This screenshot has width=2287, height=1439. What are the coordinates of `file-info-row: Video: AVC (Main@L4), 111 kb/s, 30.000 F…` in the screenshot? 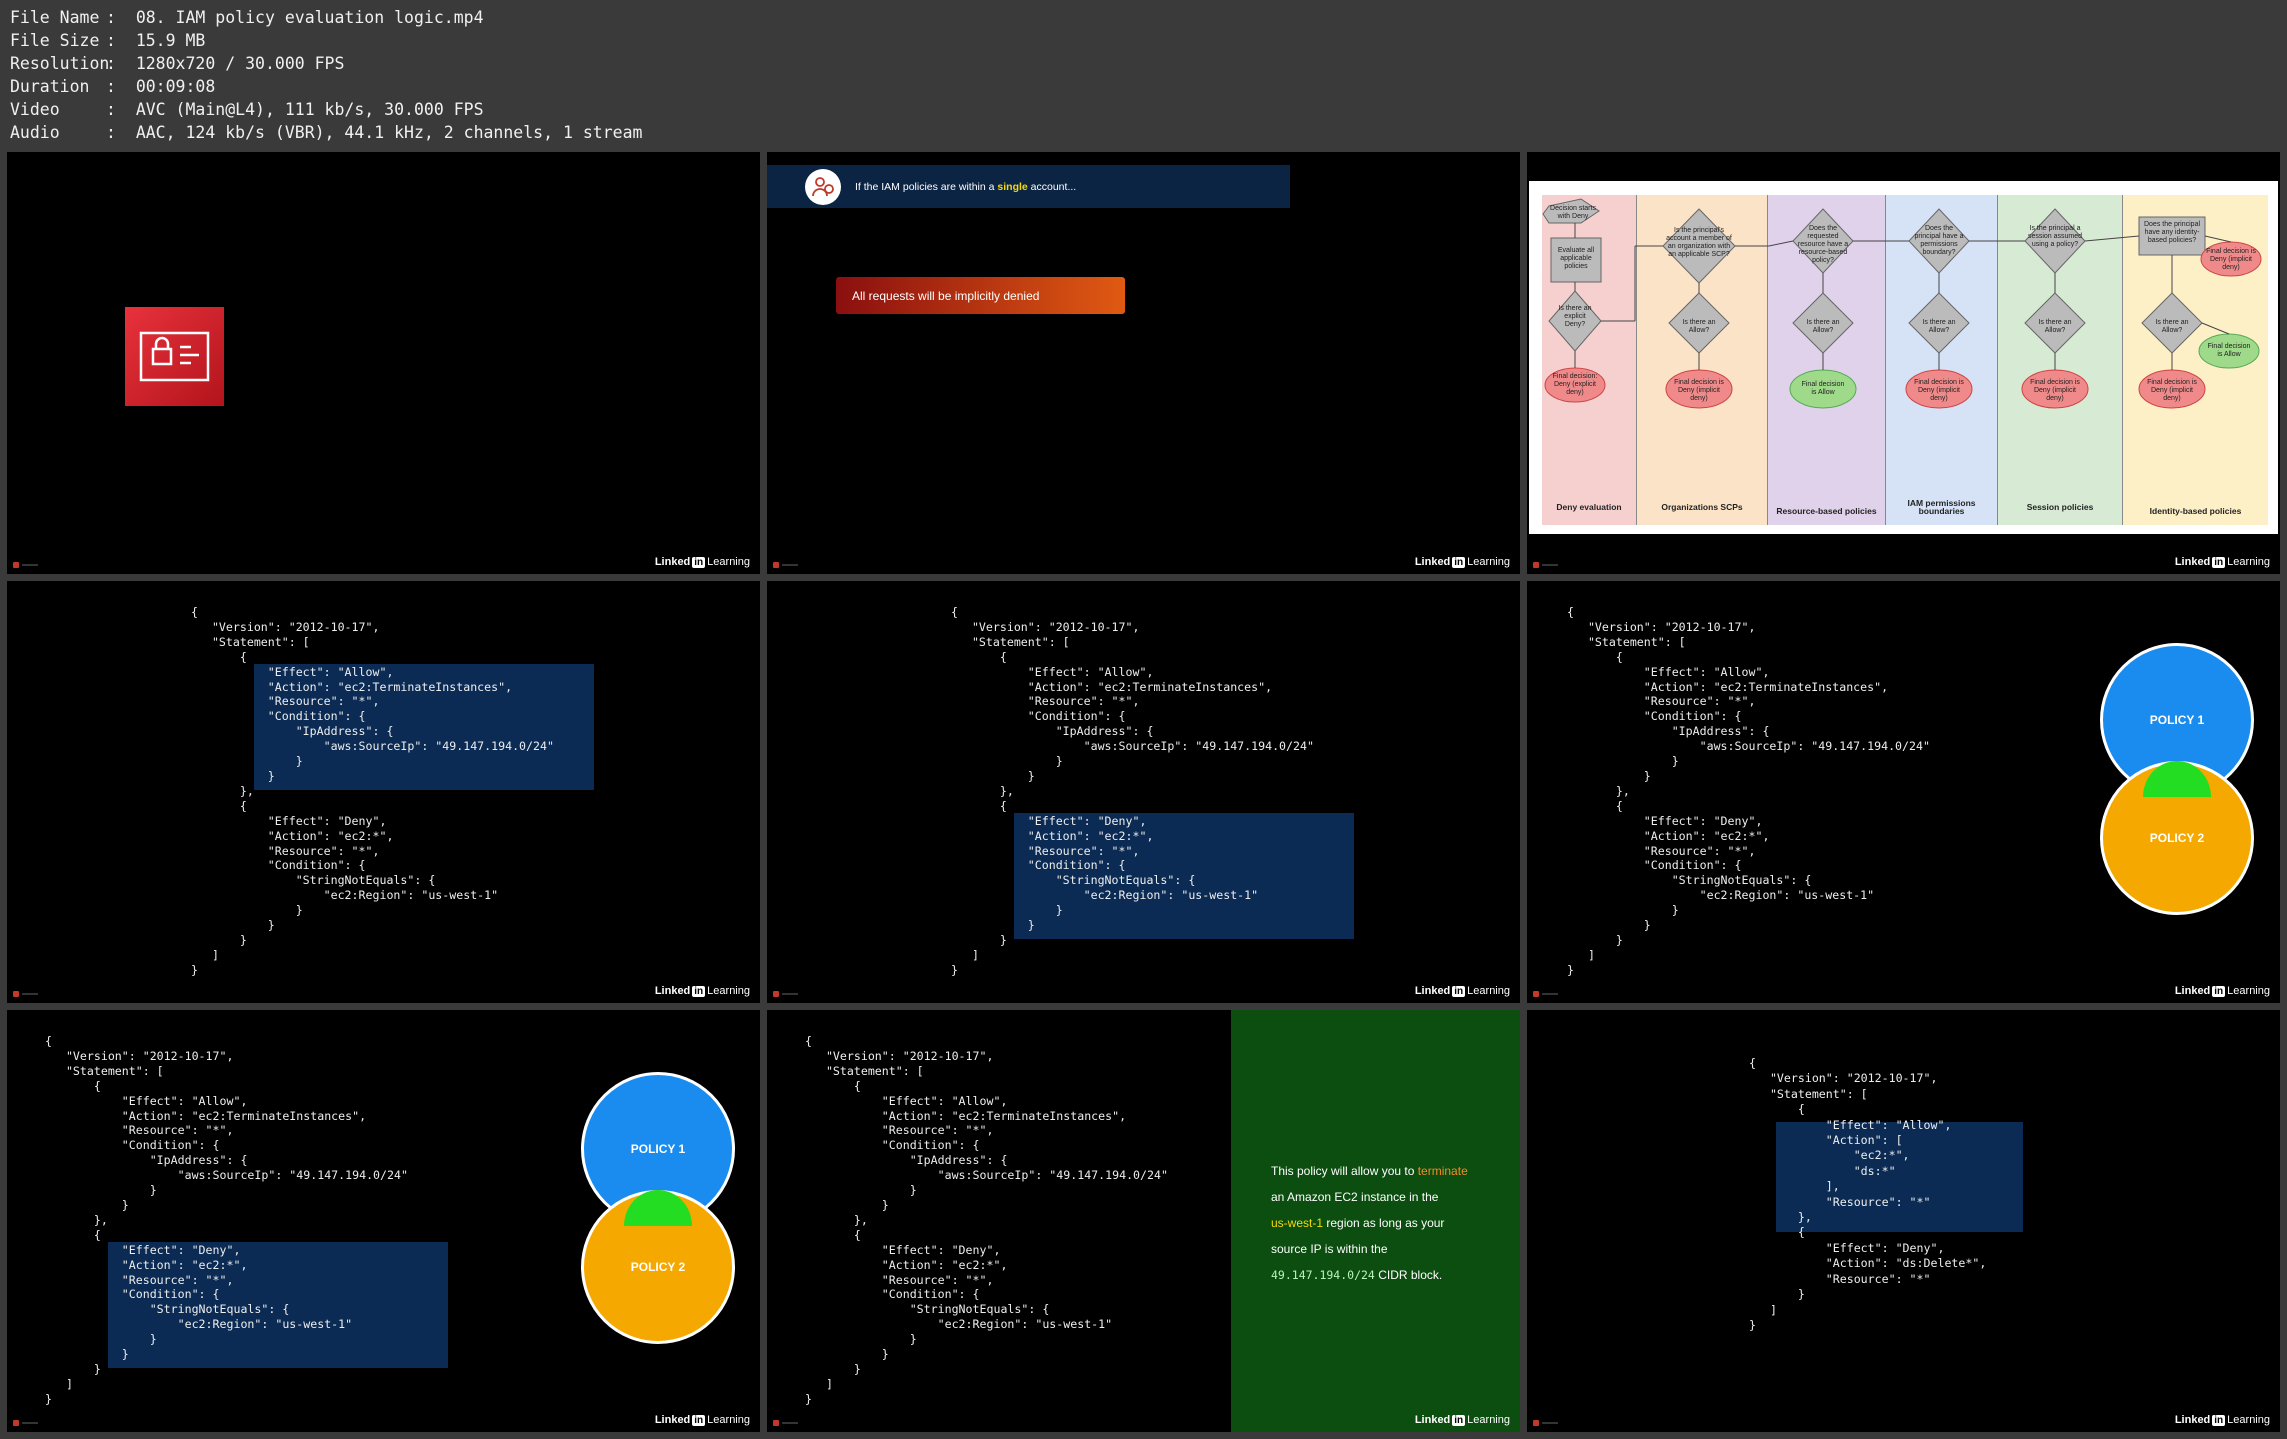 It's located at (247, 109).